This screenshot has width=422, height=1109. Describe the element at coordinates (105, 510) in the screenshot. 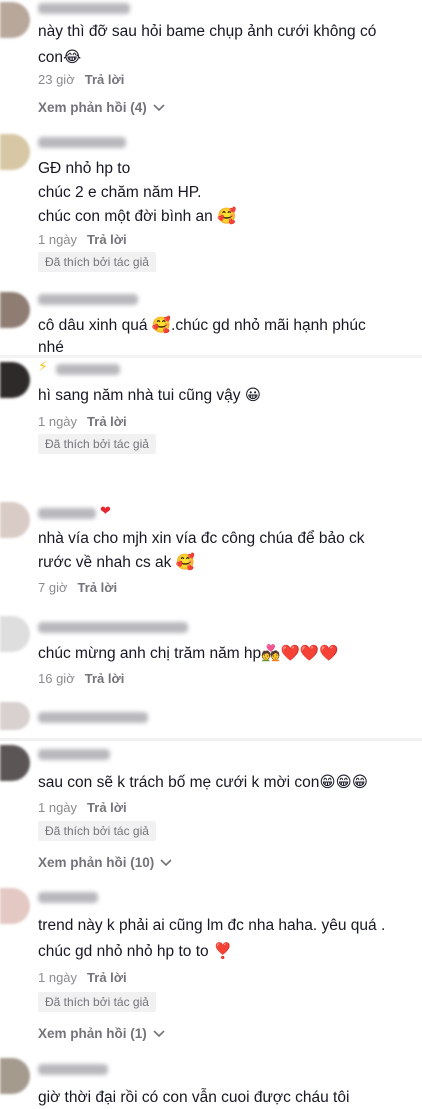

I see `red-heart-icon: ❤` at that location.